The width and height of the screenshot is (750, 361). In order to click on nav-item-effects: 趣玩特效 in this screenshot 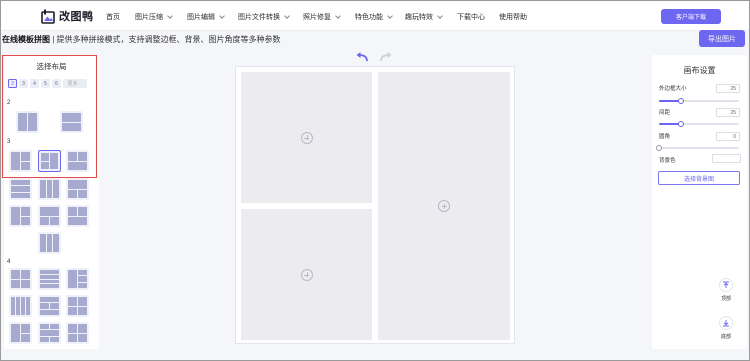, I will do `click(424, 17)`.